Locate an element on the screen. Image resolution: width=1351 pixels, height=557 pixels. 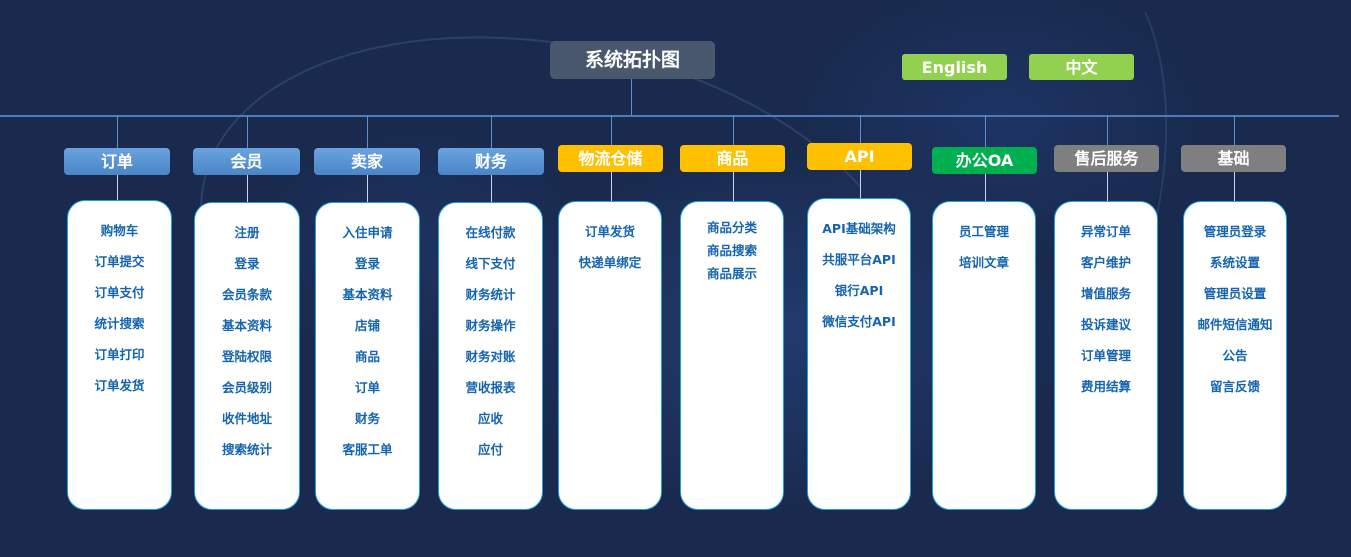
module-item: 店铺 is located at coordinates (367, 325).